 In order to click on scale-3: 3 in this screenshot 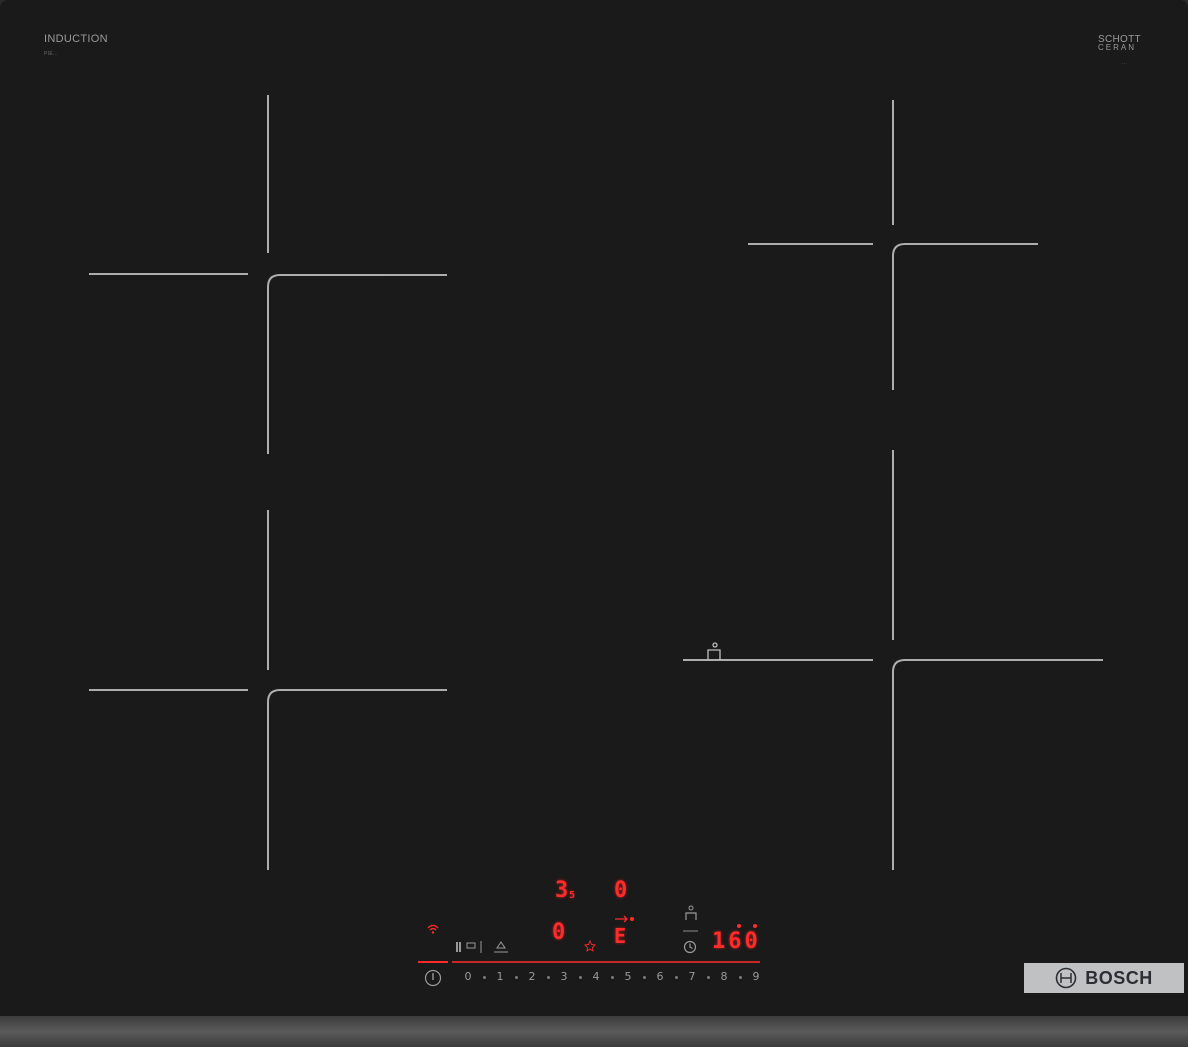, I will do `click(564, 976)`.